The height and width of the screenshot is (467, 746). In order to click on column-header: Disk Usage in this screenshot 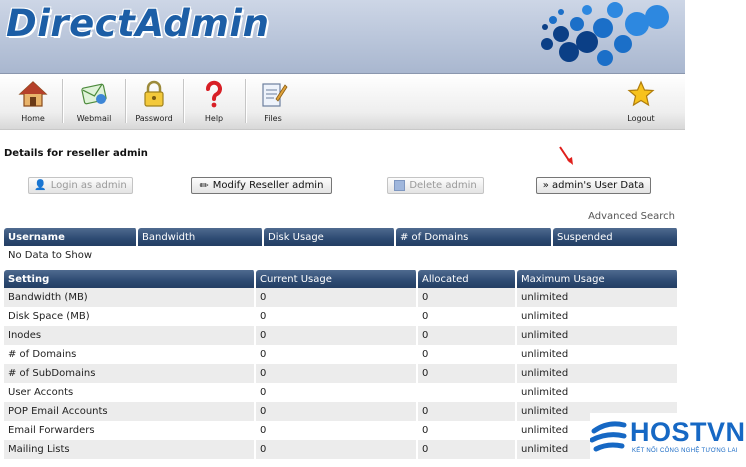, I will do `click(330, 237)`.